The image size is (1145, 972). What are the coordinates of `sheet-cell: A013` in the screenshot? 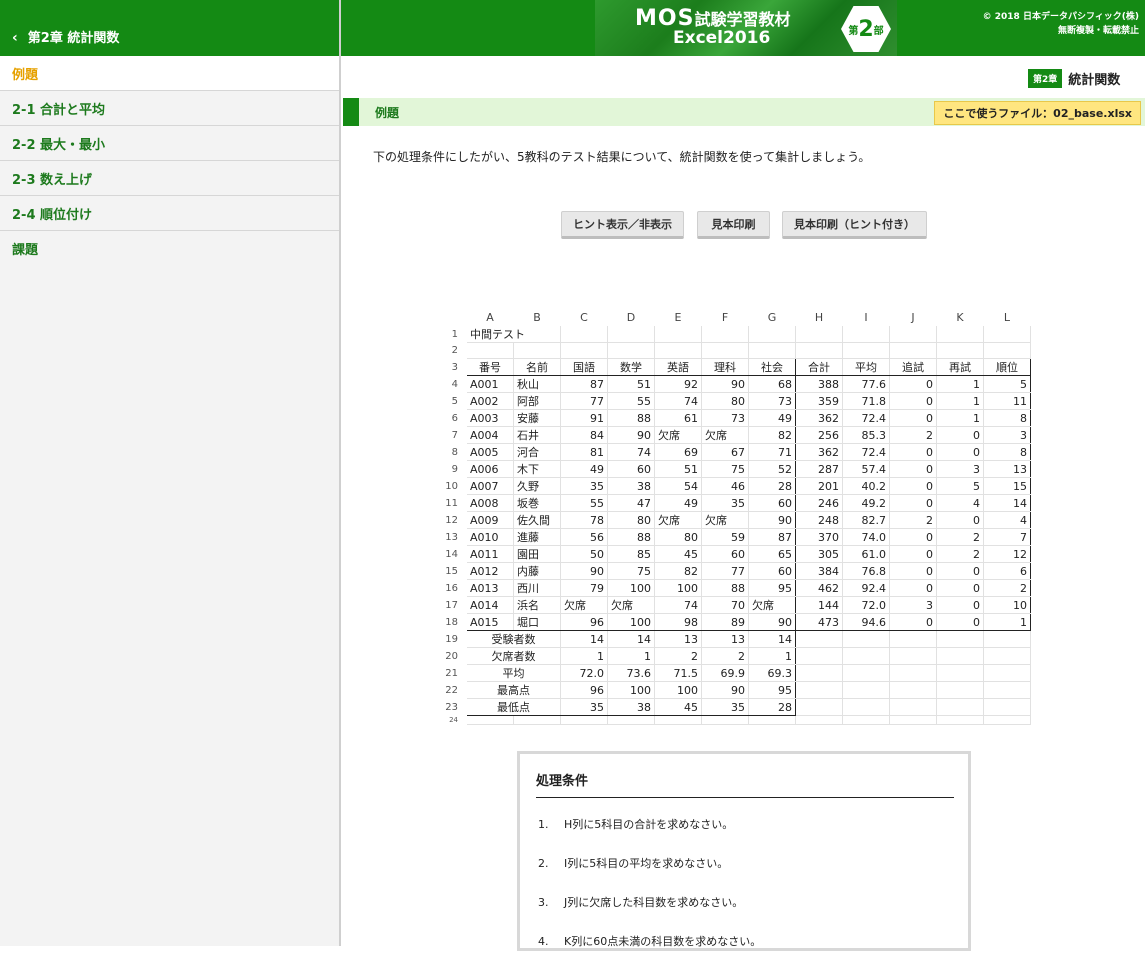 It's located at (490, 588).